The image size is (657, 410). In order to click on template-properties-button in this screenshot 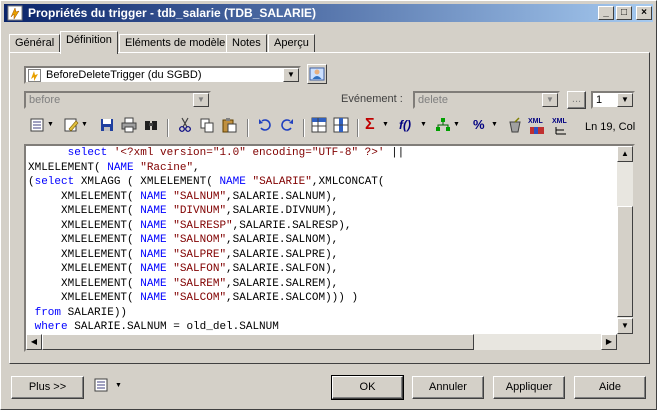, I will do `click(317, 74)`.